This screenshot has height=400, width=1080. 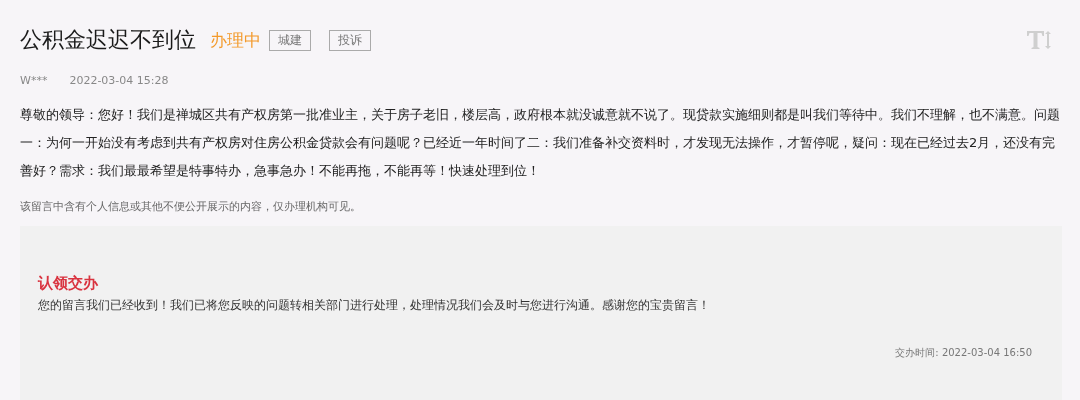 What do you see at coordinates (235, 40) in the screenshot?
I see `status-label: 办理中` at bounding box center [235, 40].